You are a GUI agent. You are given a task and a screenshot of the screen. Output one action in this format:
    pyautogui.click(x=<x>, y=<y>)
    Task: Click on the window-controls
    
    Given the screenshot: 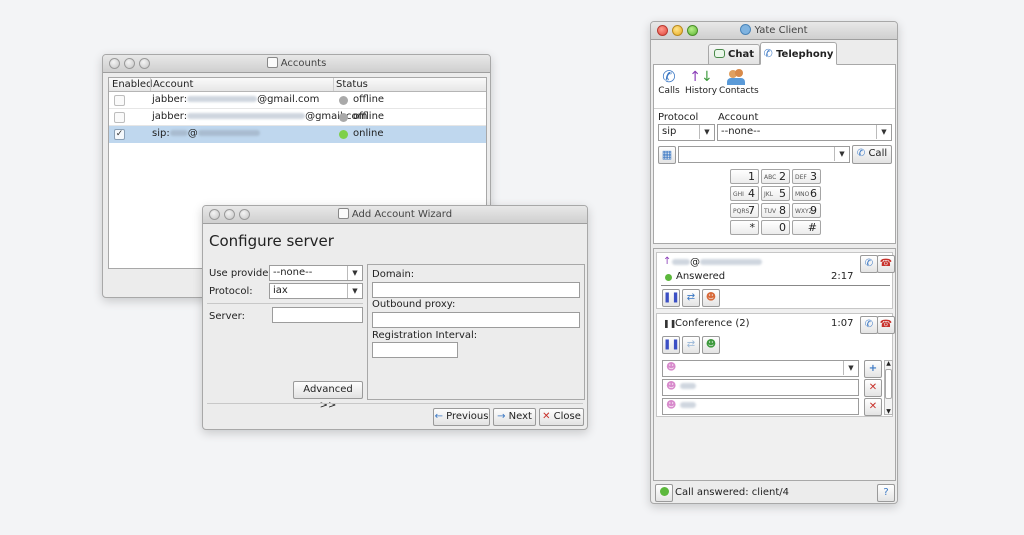 What is the action you would take?
    pyautogui.click(x=229, y=214)
    